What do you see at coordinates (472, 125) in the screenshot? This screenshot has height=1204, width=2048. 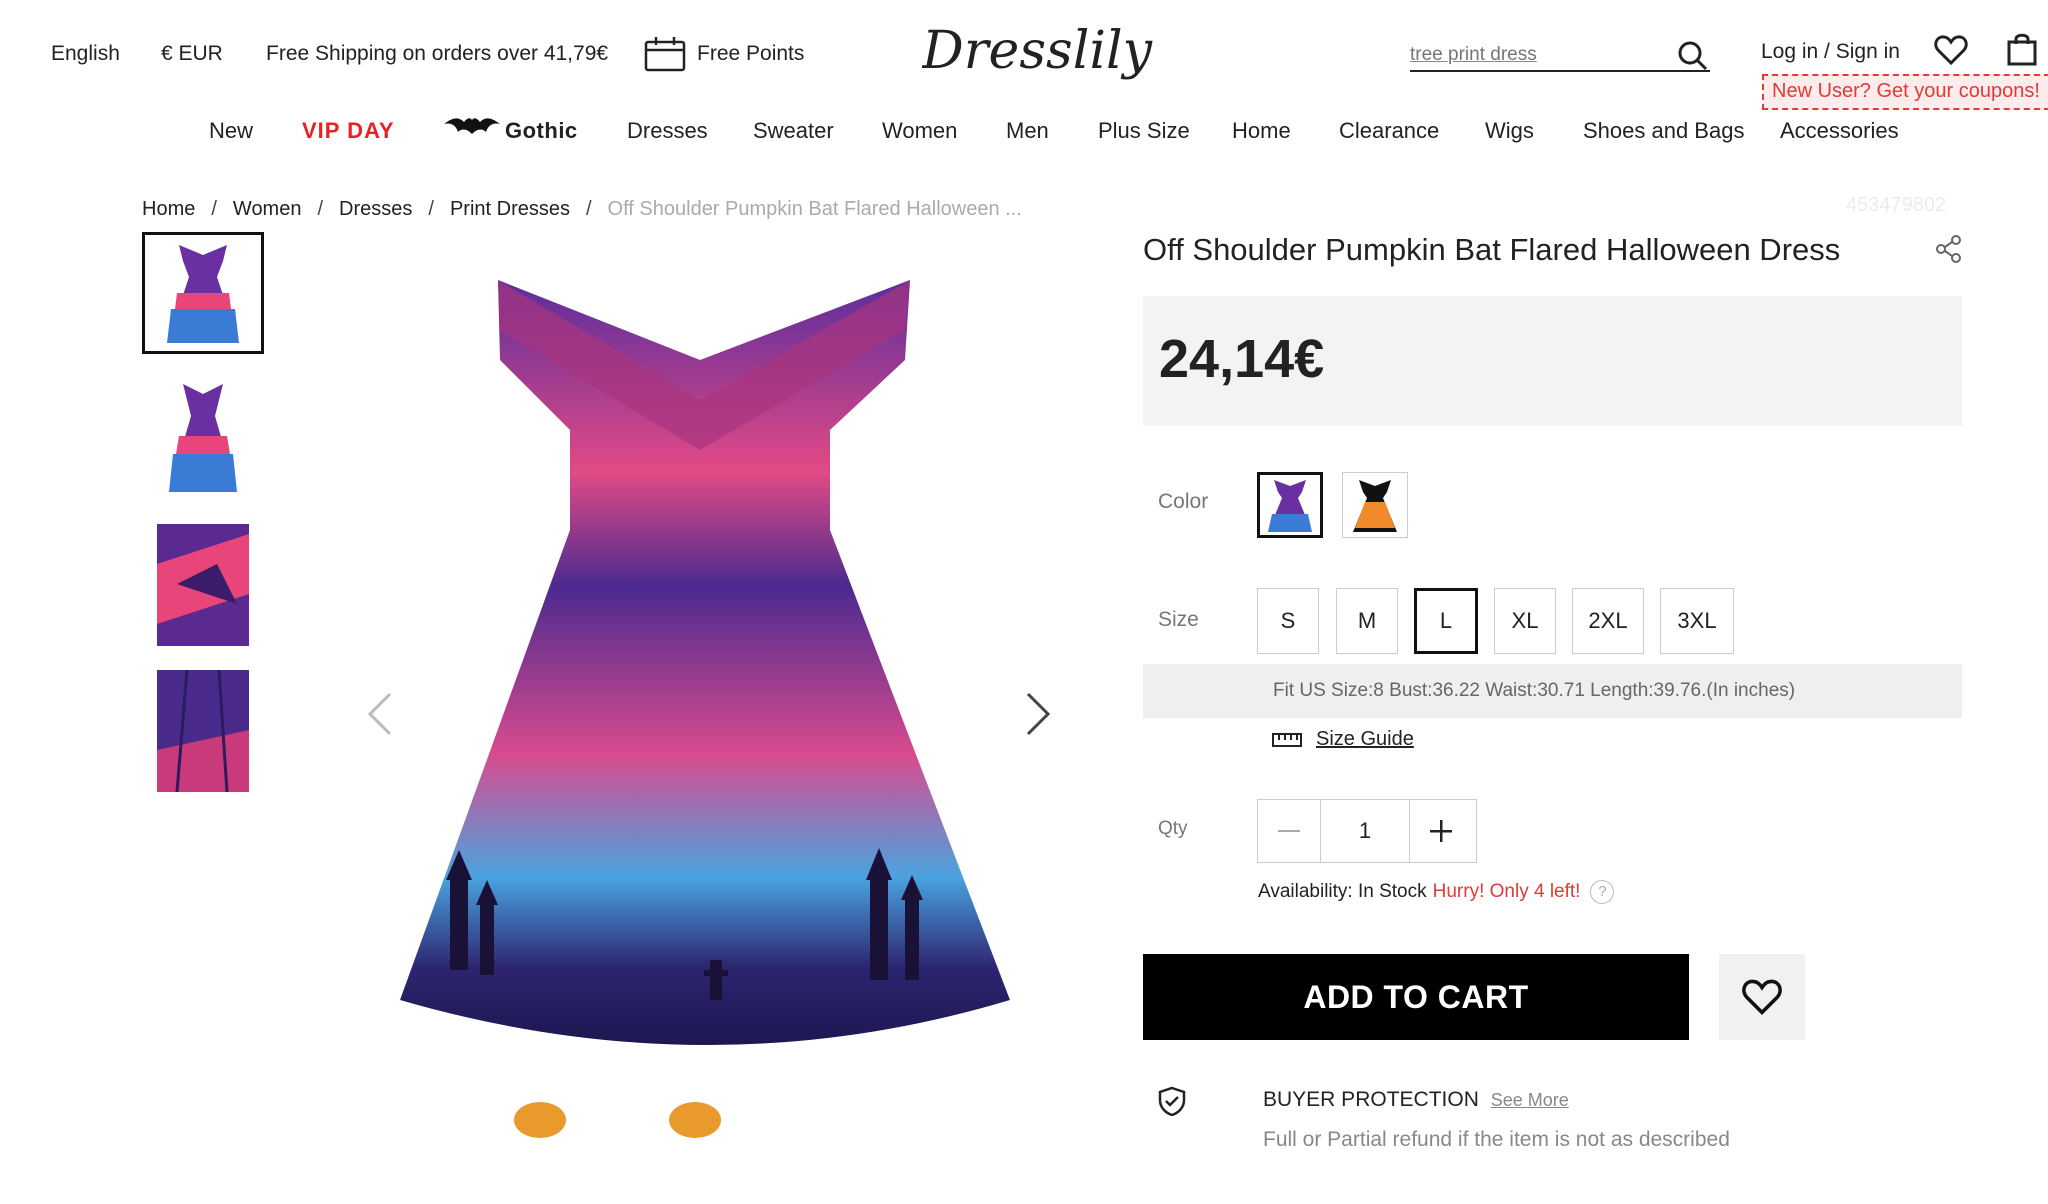 I see `bat-icon` at bounding box center [472, 125].